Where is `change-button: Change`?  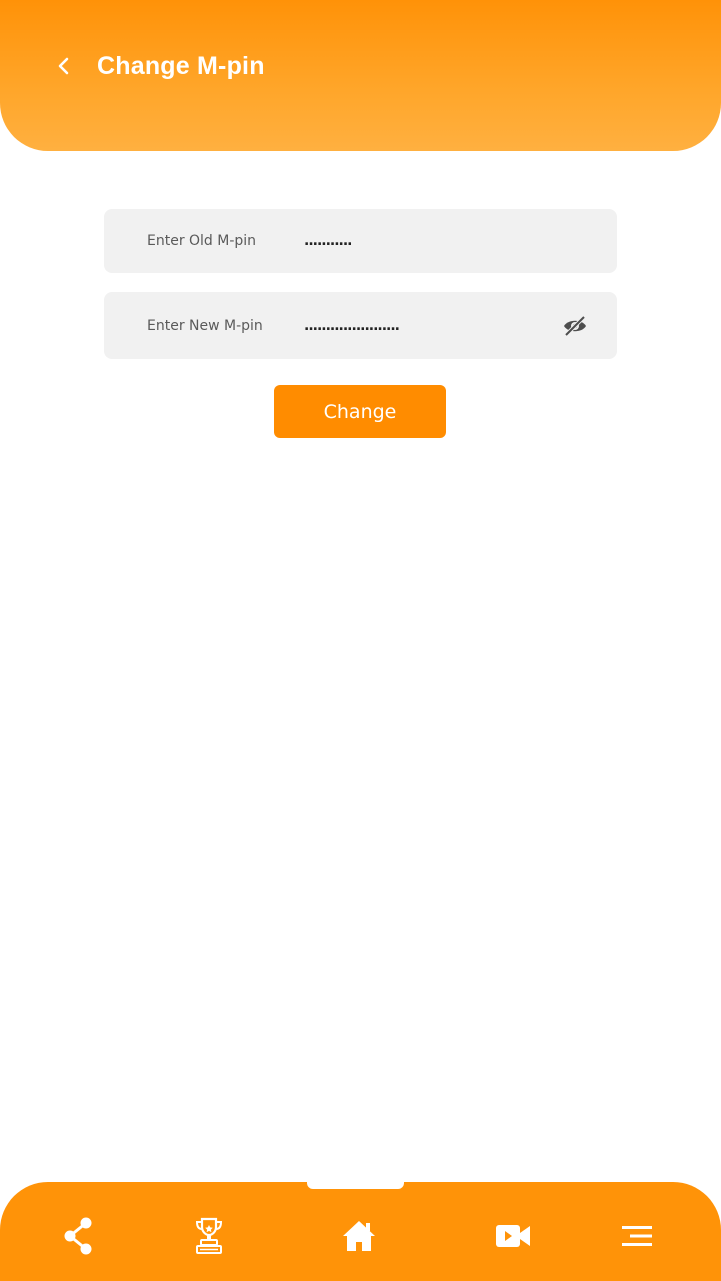
change-button: Change is located at coordinates (360, 411).